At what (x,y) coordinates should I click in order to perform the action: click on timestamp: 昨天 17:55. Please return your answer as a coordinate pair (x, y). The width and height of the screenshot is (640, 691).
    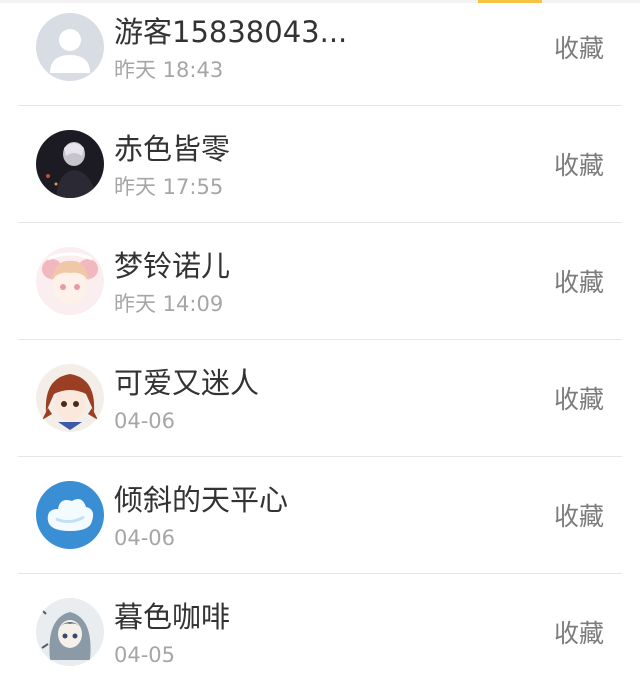
    Looking at the image, I should click on (169, 187).